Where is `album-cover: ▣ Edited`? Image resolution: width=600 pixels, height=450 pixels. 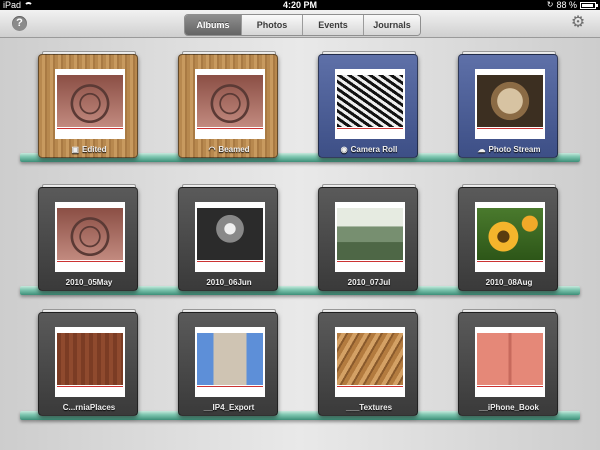 album-cover: ▣ Edited is located at coordinates (88, 106).